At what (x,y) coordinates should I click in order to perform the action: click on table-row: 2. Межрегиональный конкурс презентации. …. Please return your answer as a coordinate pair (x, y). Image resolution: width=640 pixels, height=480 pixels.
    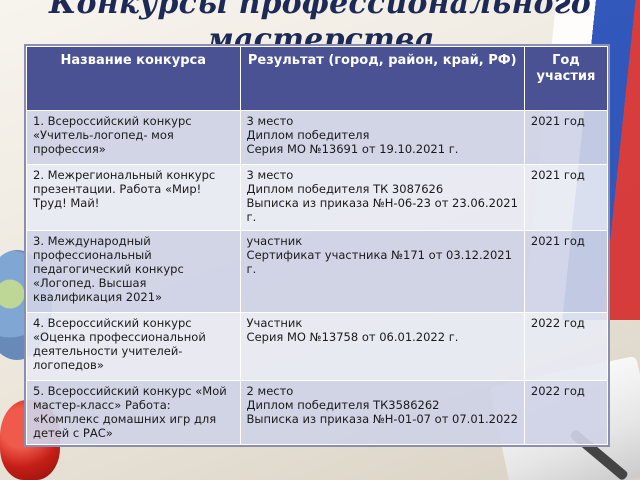
    Looking at the image, I should click on (317, 197).